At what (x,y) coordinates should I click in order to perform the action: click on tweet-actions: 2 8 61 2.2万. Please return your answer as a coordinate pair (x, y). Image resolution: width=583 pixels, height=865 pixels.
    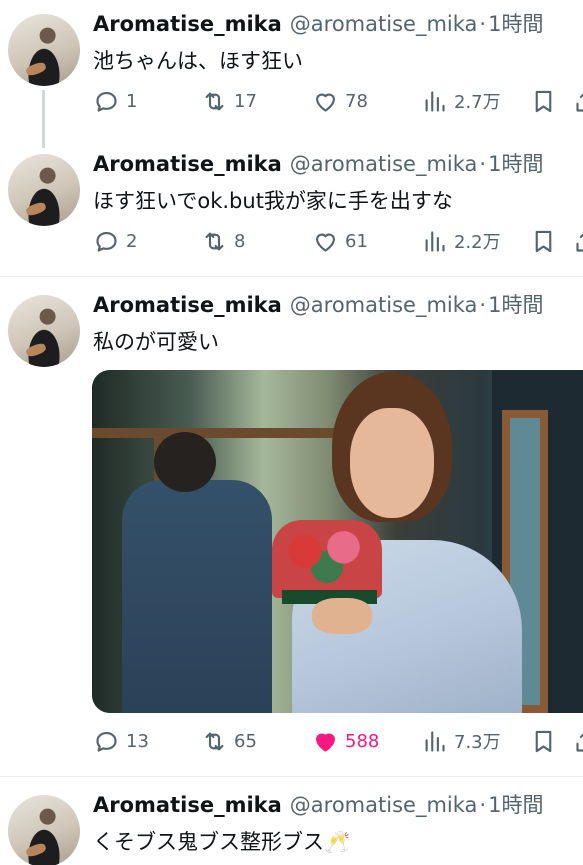
    Looking at the image, I should click on (338, 241).